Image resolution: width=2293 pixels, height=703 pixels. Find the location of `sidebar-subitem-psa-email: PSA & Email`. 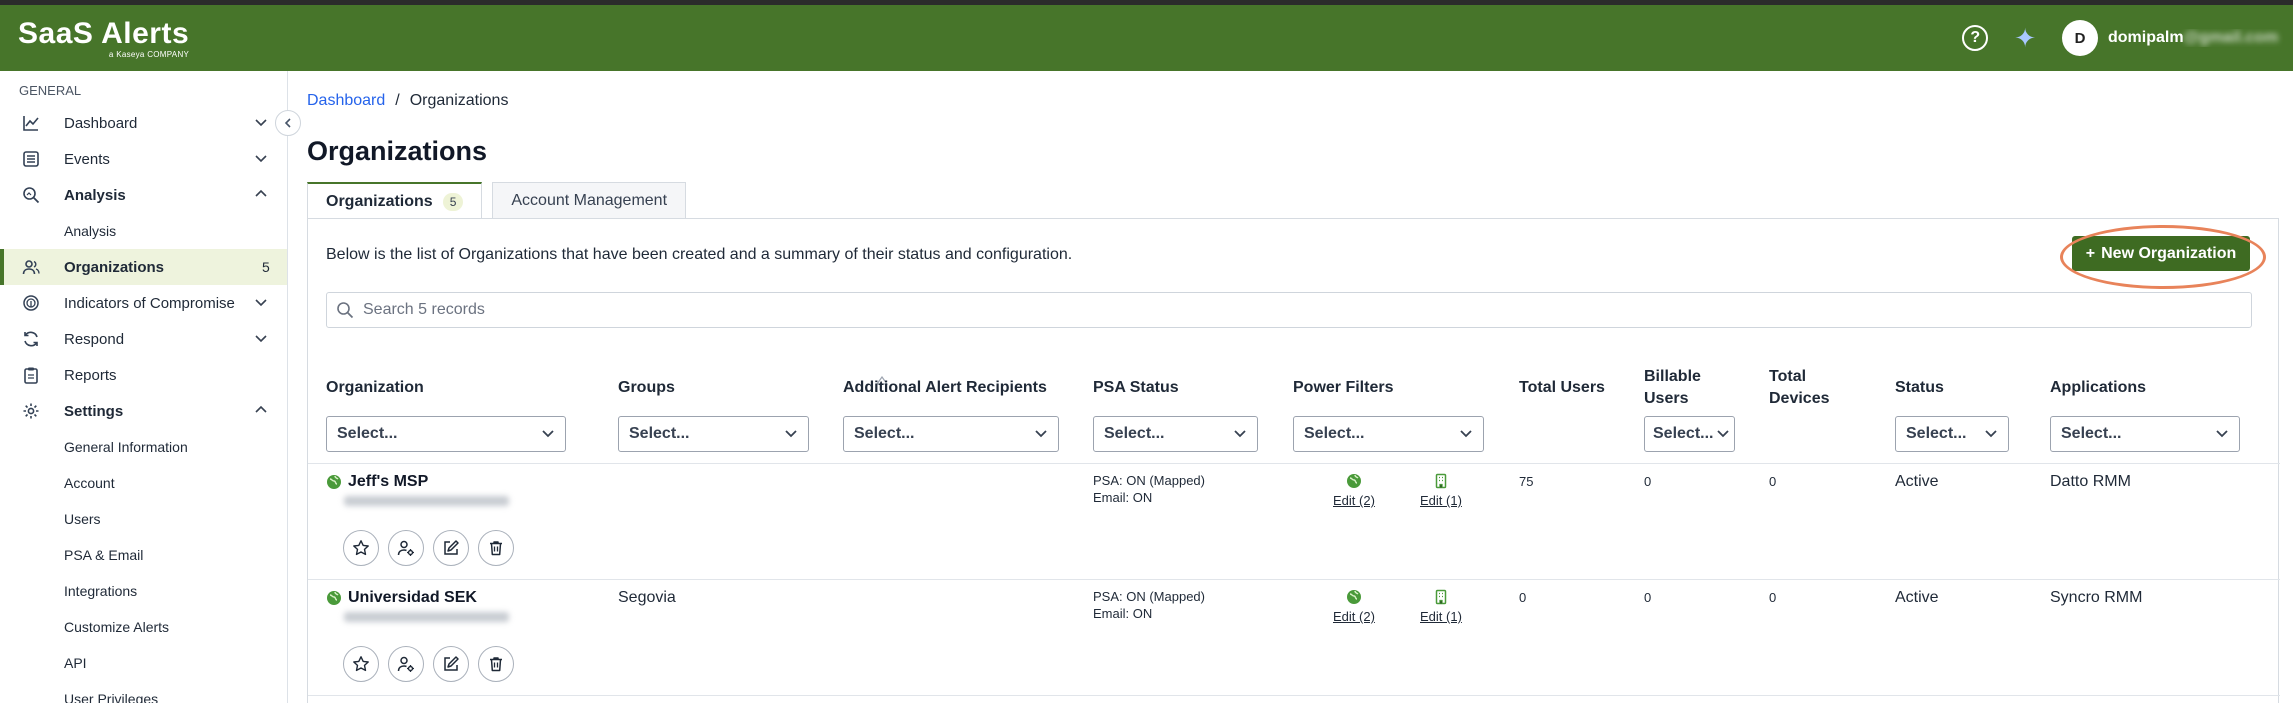

sidebar-subitem-psa-email: PSA & Email is located at coordinates (143, 555).